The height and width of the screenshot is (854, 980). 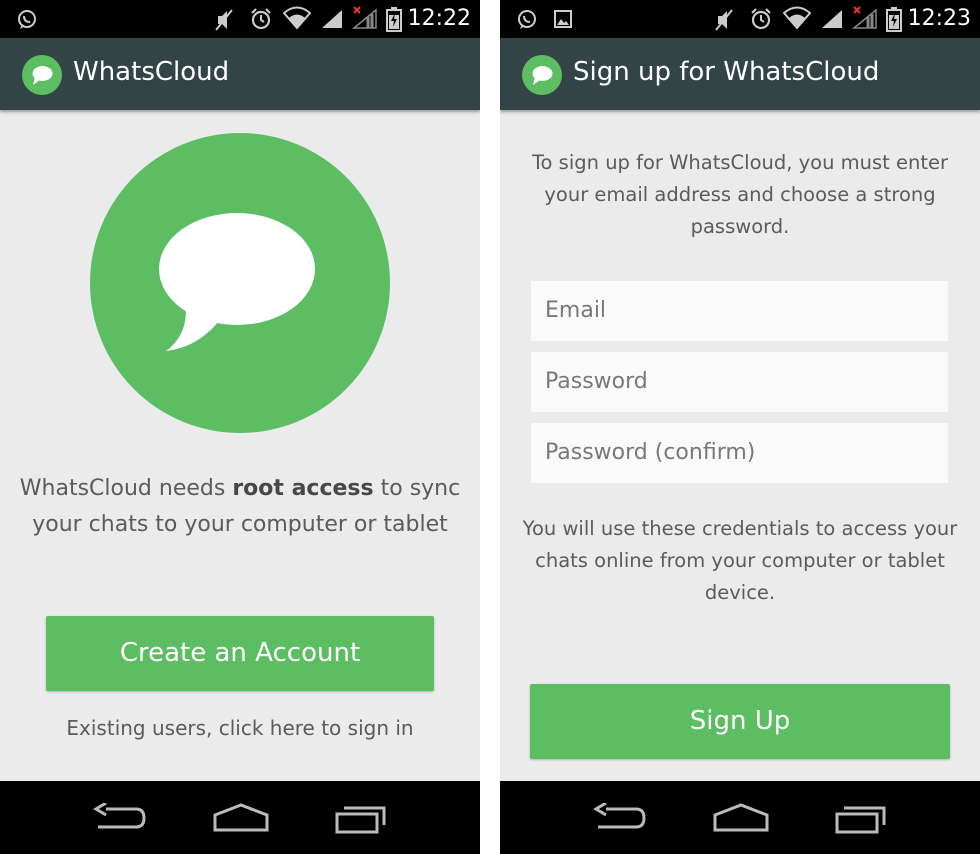 What do you see at coordinates (563, 19) in the screenshot?
I see `image-icon` at bounding box center [563, 19].